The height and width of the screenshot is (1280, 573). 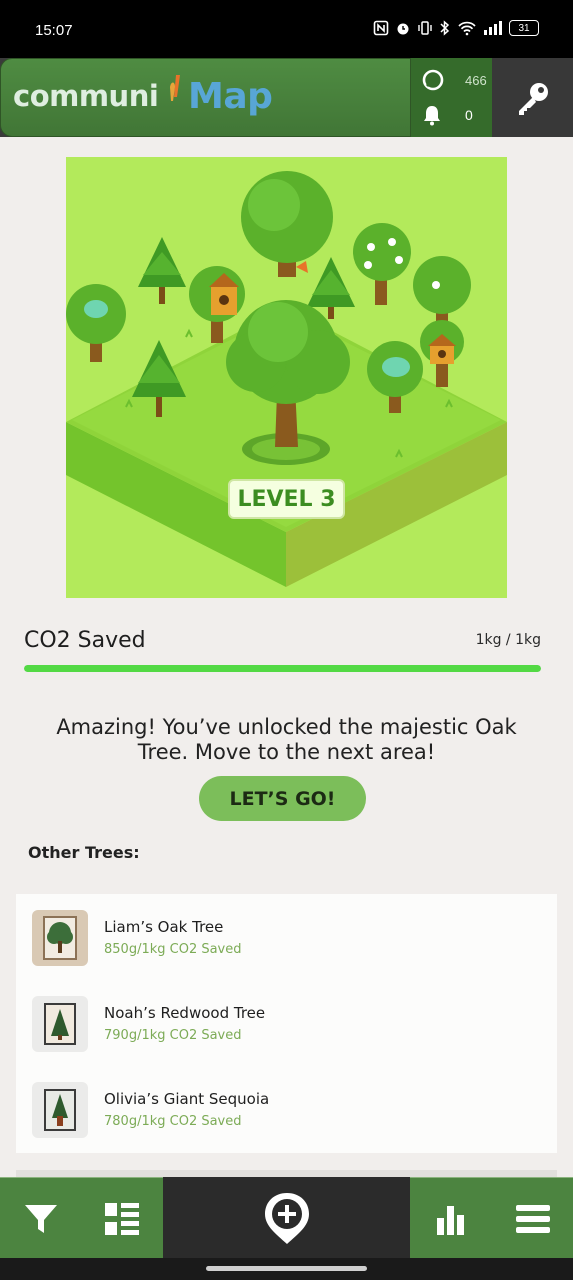 What do you see at coordinates (85, 640) in the screenshot?
I see `co2-title: CO2 Saved` at bounding box center [85, 640].